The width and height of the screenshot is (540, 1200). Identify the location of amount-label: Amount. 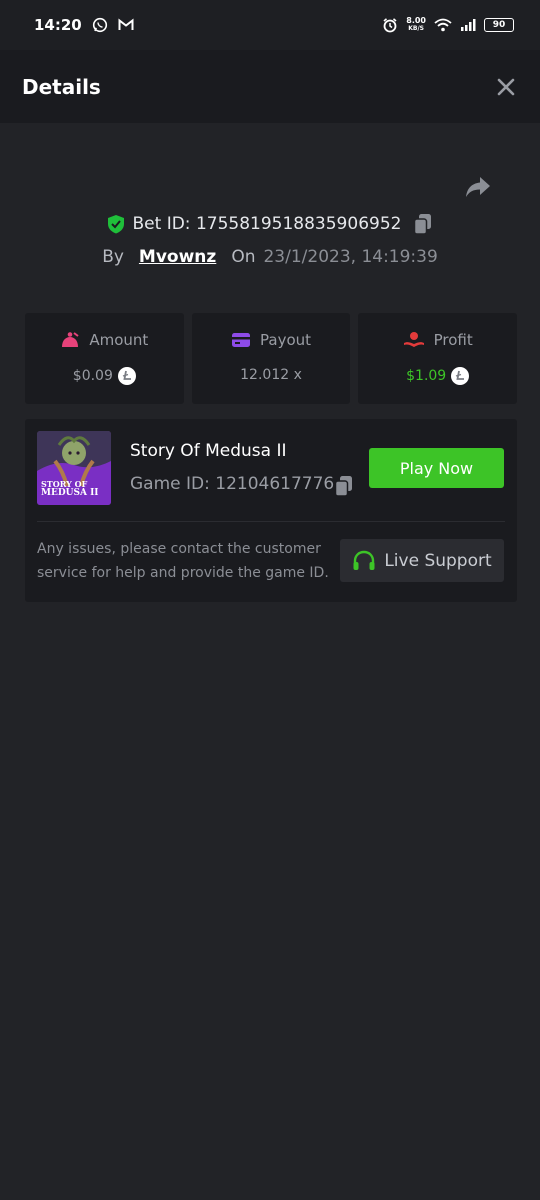
(119, 340).